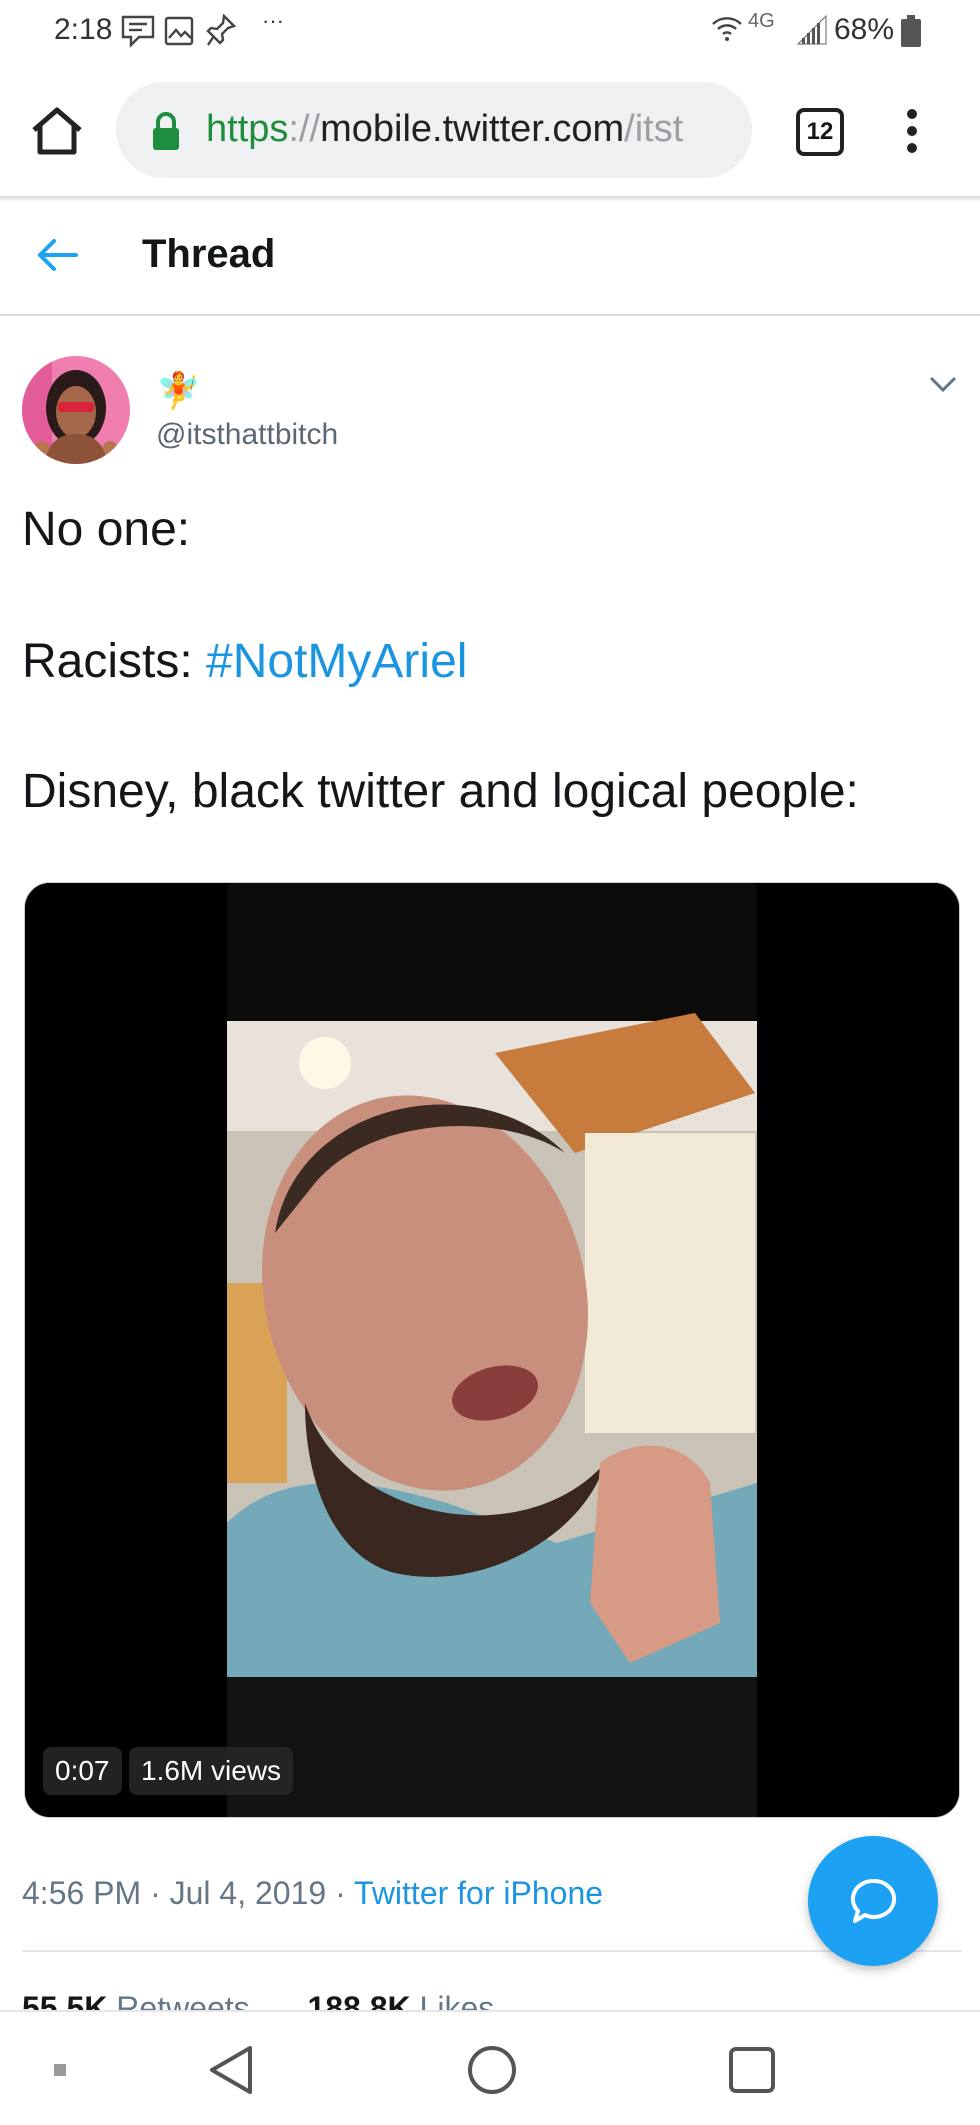  What do you see at coordinates (247, 129) in the screenshot?
I see `url-scheme: https` at bounding box center [247, 129].